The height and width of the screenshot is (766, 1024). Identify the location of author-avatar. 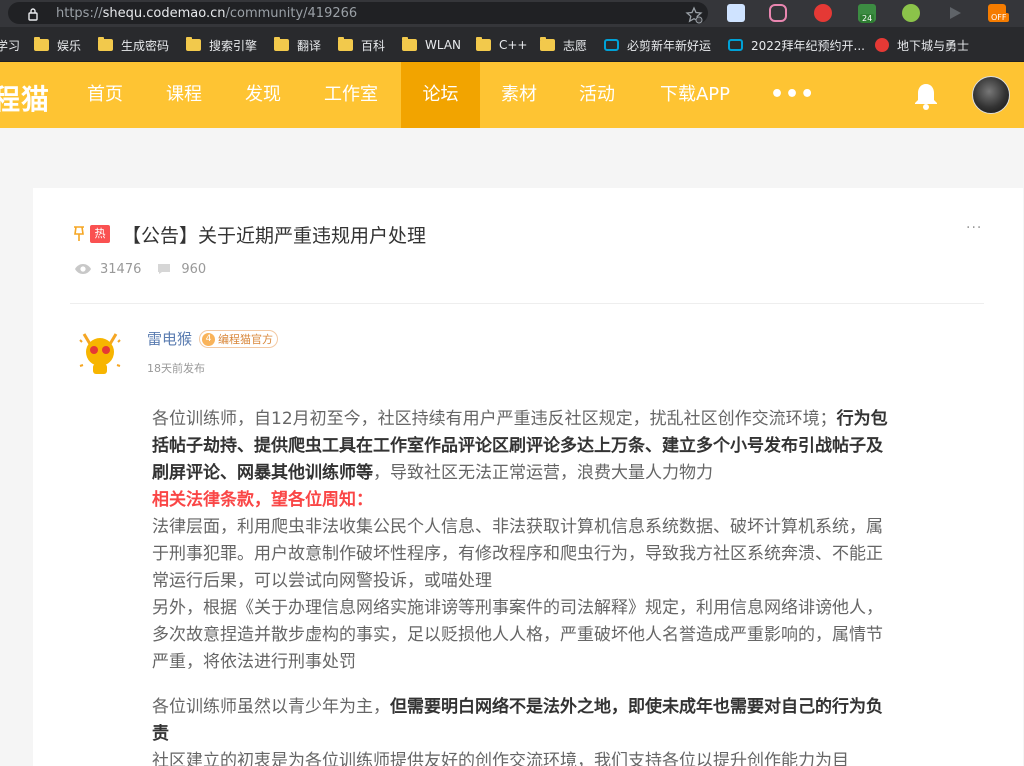
(100, 352).